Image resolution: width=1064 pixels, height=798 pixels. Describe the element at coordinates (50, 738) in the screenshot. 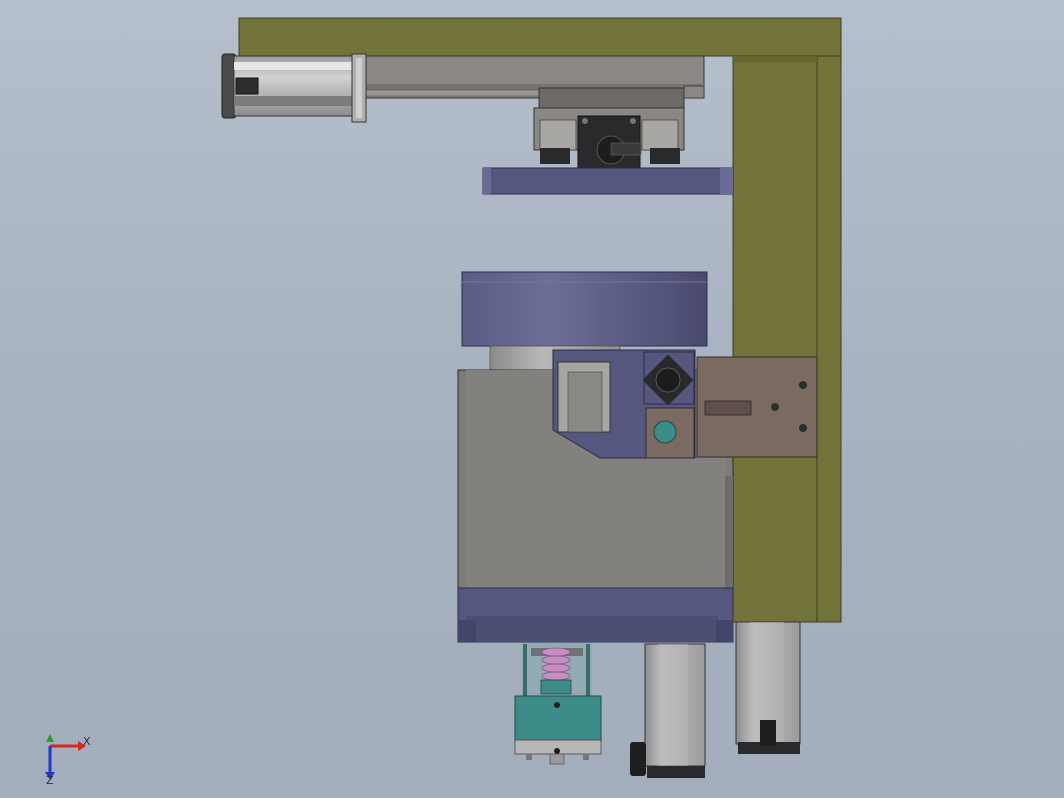

I see `y-axis-arrow` at that location.